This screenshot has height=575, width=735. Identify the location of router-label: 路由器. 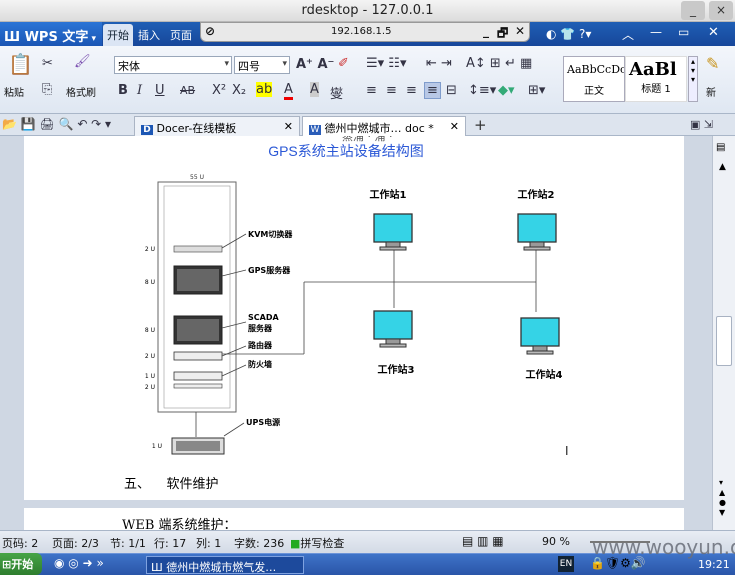
(260, 345).